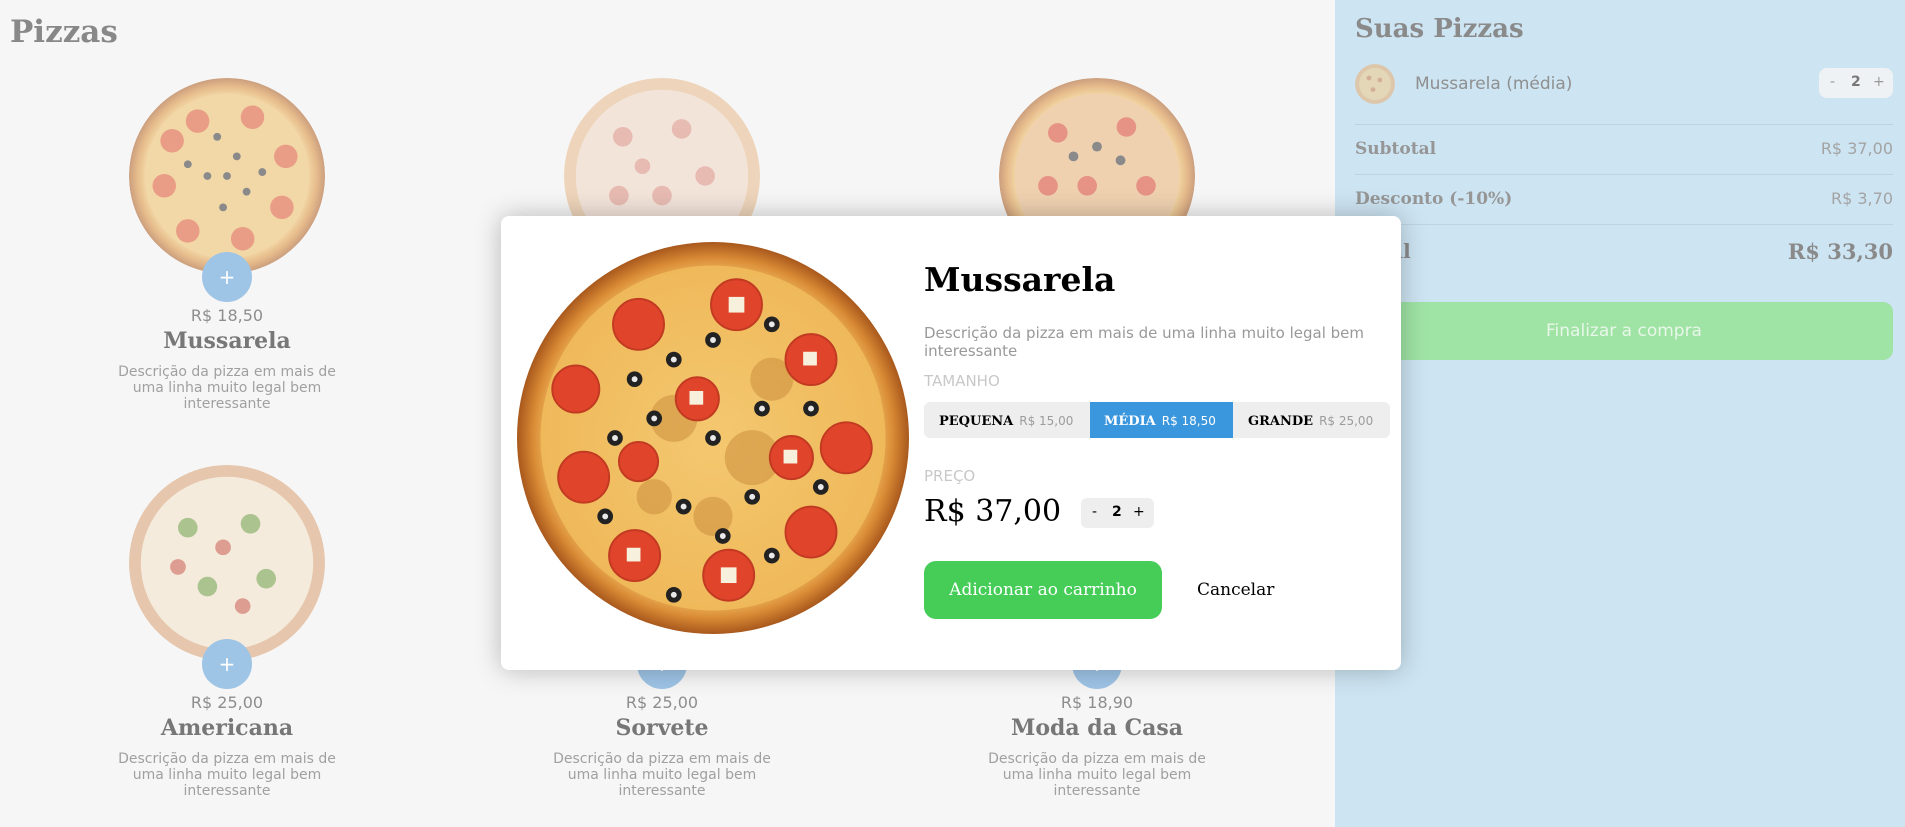  I want to click on size-option-grande: GRANDE R$ 25,00, so click(1311, 420).